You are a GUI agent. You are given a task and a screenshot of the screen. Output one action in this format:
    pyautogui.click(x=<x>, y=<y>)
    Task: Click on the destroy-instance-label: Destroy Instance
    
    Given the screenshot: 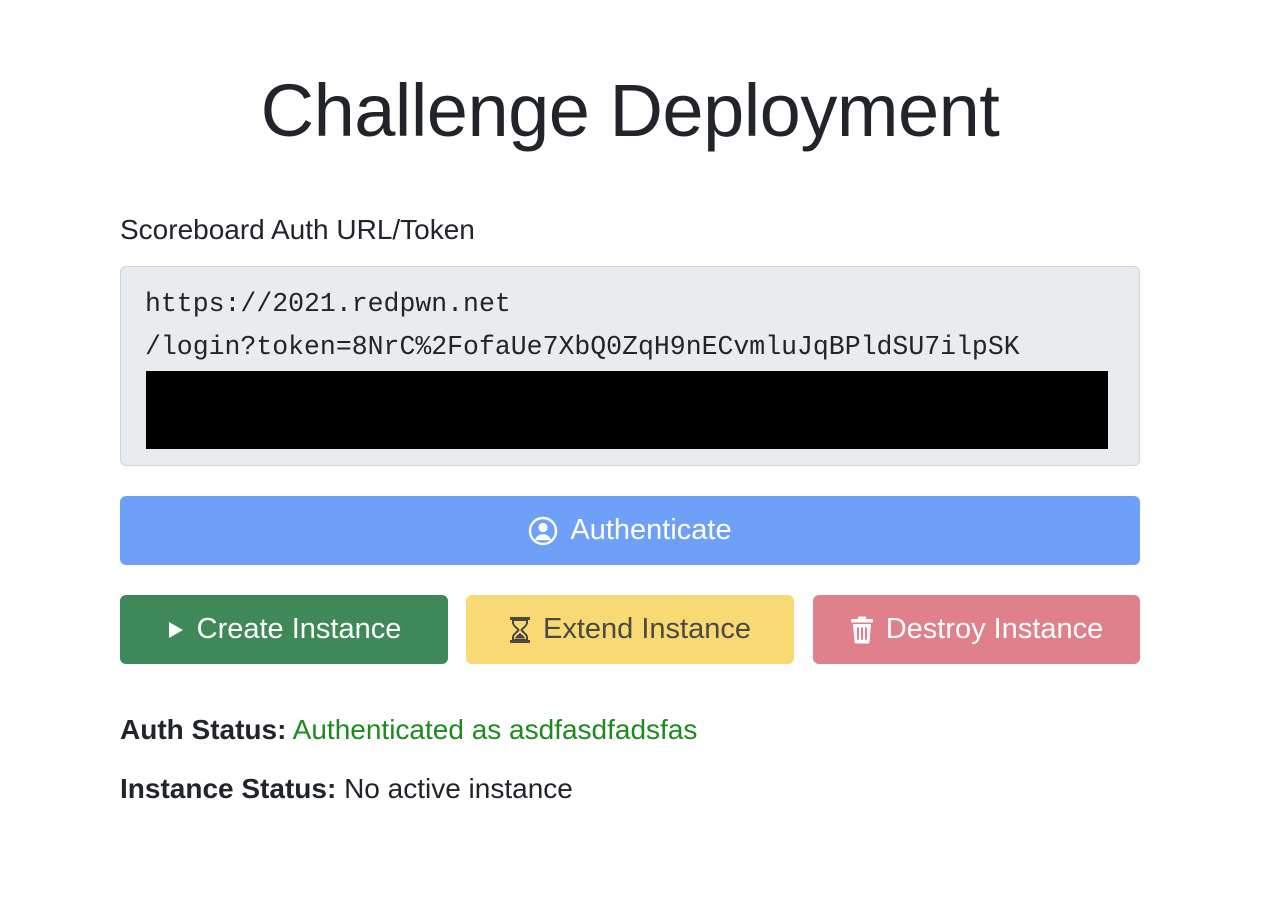 What is the action you would take?
    pyautogui.click(x=994, y=629)
    